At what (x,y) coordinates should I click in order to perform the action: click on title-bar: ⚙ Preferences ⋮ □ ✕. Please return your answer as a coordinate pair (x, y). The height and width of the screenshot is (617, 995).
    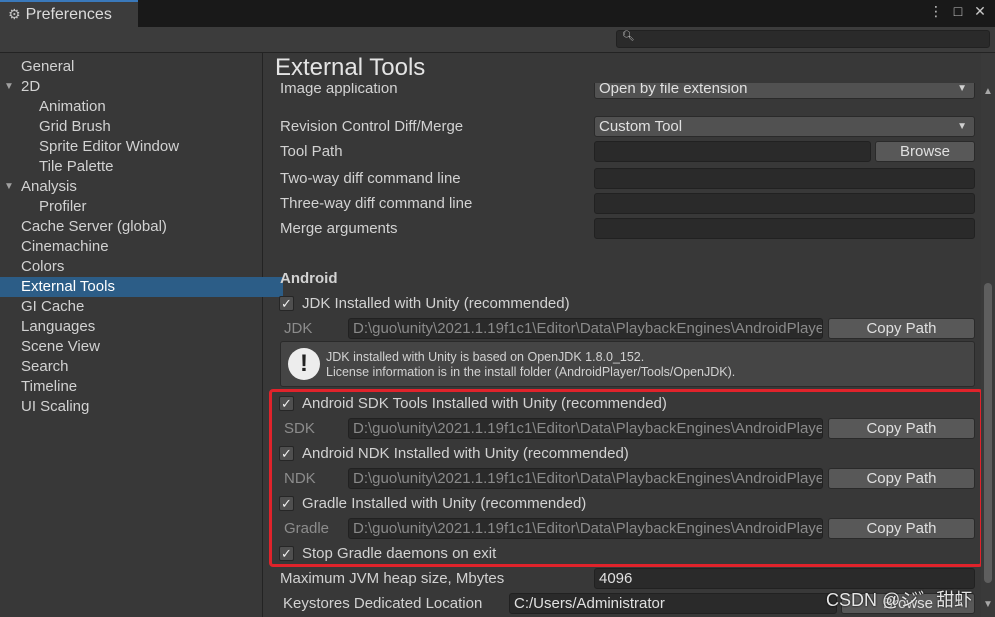
    Looking at the image, I should click on (497, 13).